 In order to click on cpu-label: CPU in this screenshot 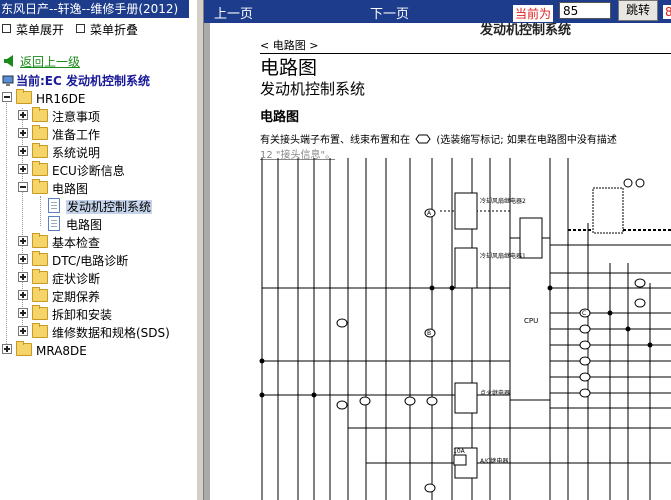, I will do `click(531, 321)`.